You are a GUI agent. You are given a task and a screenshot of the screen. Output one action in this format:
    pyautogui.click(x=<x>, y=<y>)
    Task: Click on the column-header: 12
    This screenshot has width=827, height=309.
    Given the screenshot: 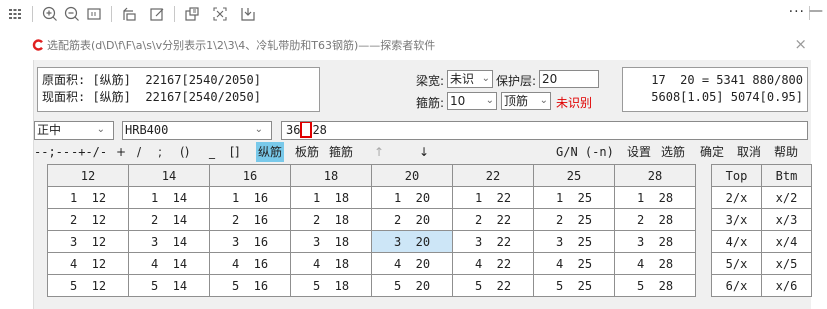 What is the action you would take?
    pyautogui.click(x=88, y=175)
    